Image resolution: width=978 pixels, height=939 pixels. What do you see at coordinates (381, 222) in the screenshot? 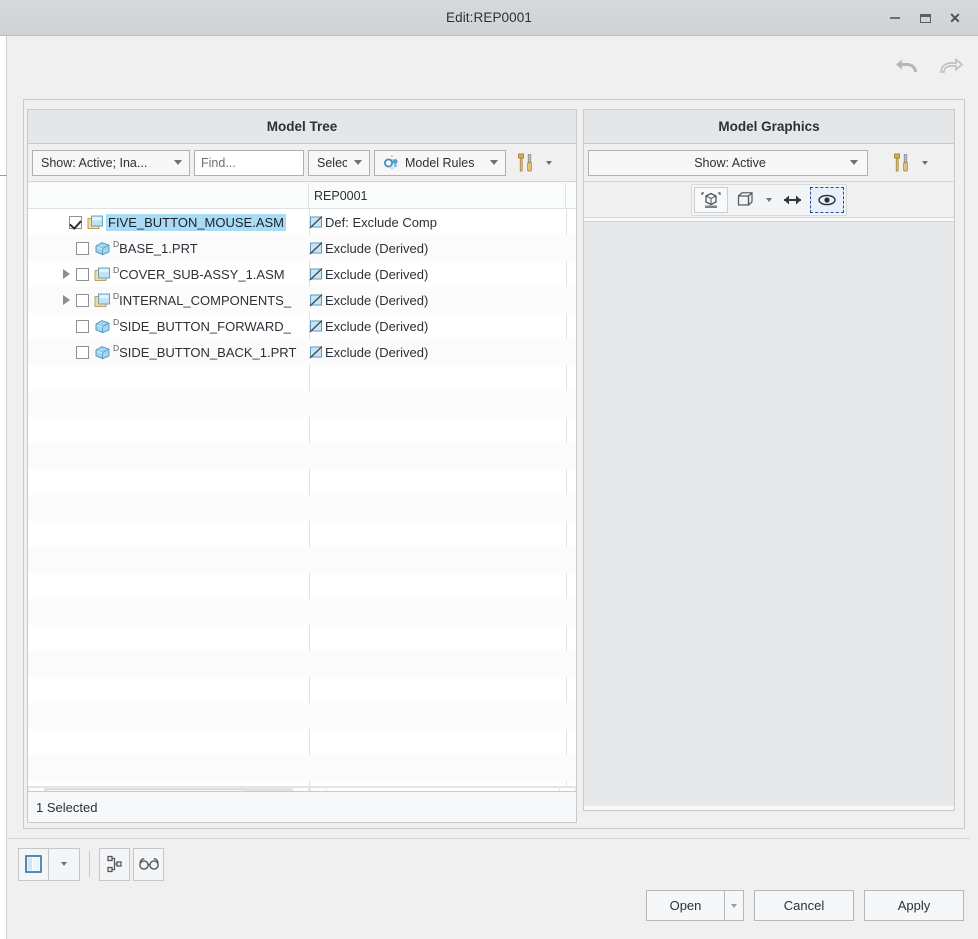
I see `tree-row-status-text: Def: Exclude Comp` at bounding box center [381, 222].